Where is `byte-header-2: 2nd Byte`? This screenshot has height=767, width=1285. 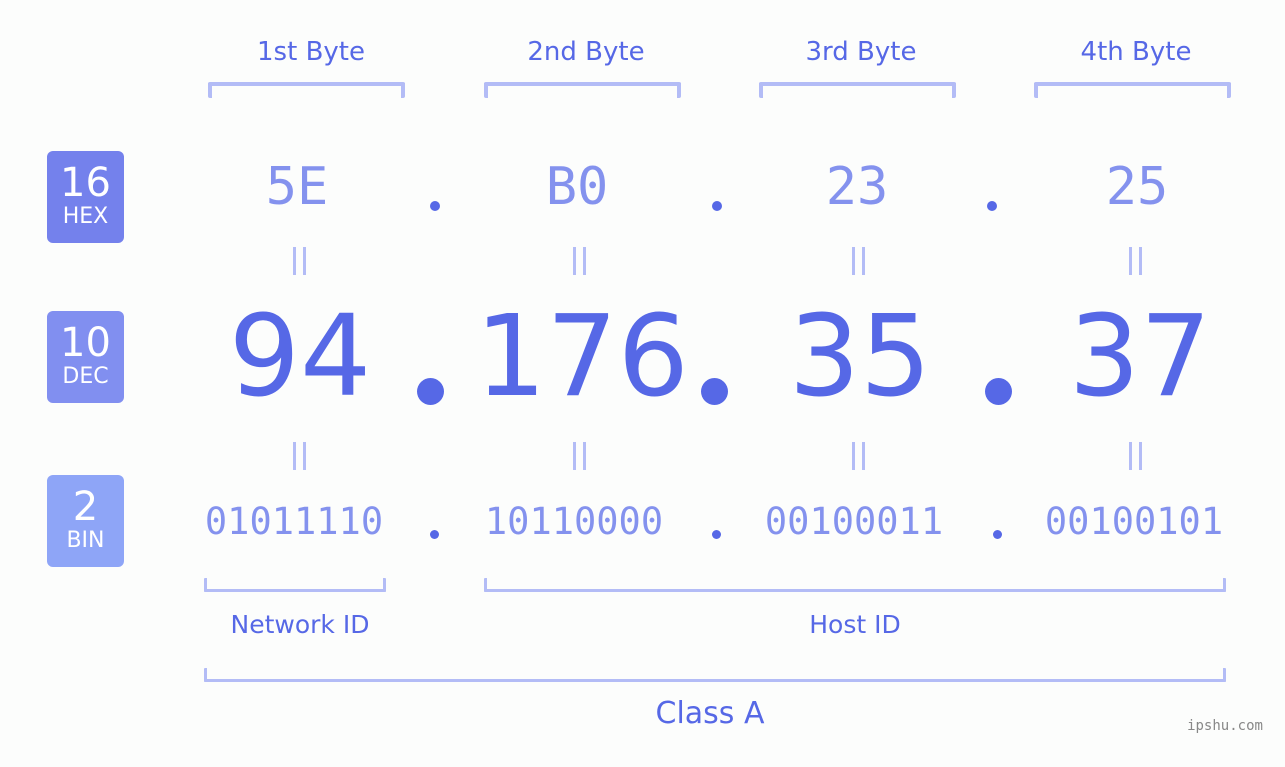 byte-header-2: 2nd Byte is located at coordinates (586, 52).